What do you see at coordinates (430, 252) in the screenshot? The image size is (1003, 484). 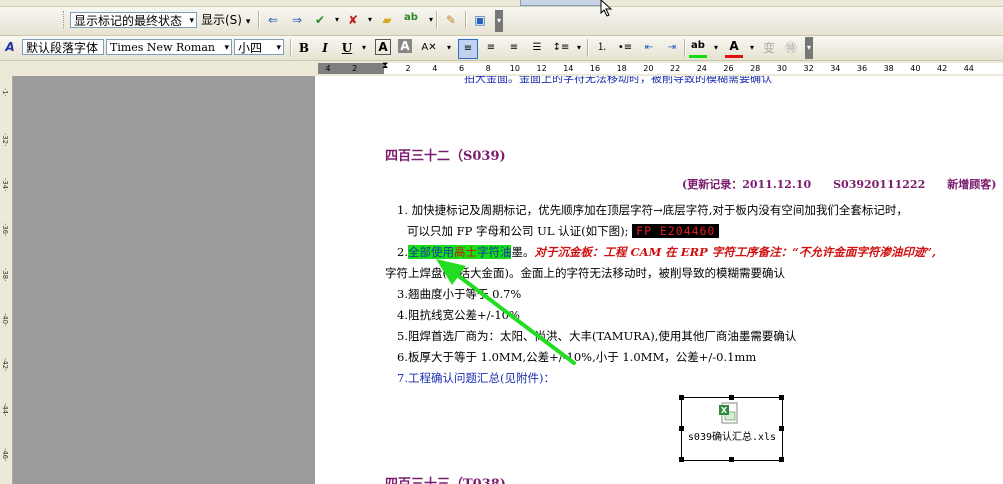 I see `item-2-highlight-1: 全部使用` at bounding box center [430, 252].